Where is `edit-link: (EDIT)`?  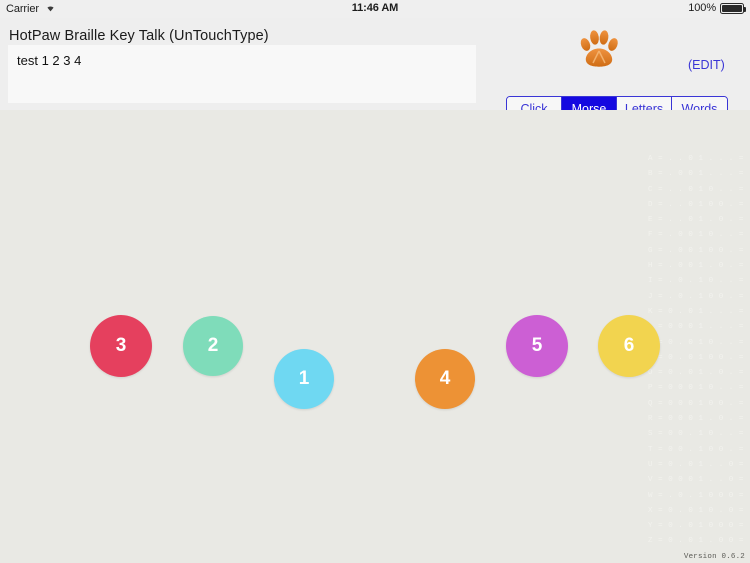
edit-link: (EDIT) is located at coordinates (706, 65).